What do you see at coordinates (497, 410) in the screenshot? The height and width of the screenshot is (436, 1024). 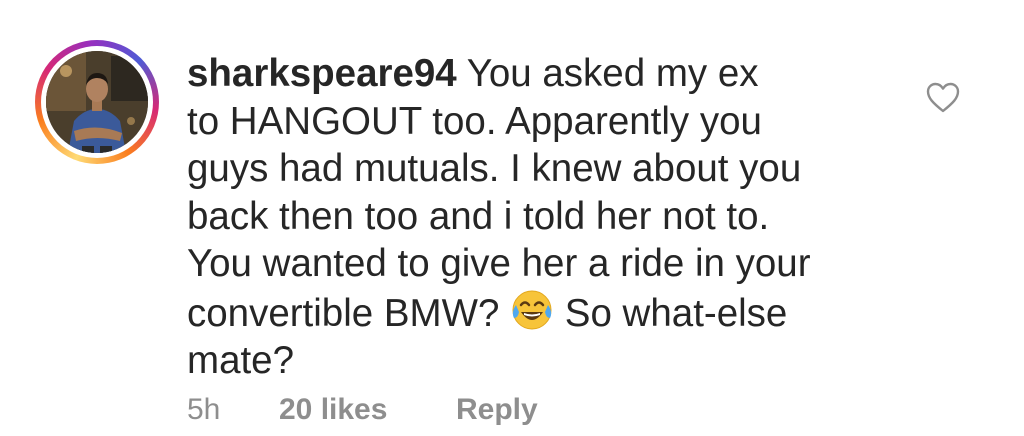 I see `reply-button: Reply` at bounding box center [497, 410].